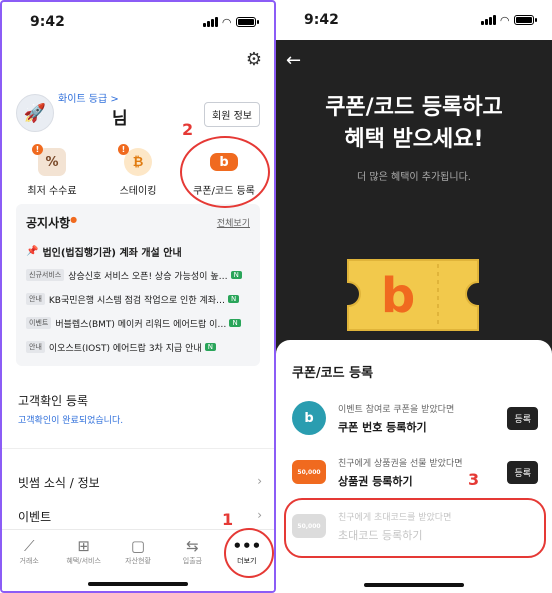  Describe the element at coordinates (382, 427) in the screenshot. I see `option-title: 쿠폰 번호 등록하기` at that location.